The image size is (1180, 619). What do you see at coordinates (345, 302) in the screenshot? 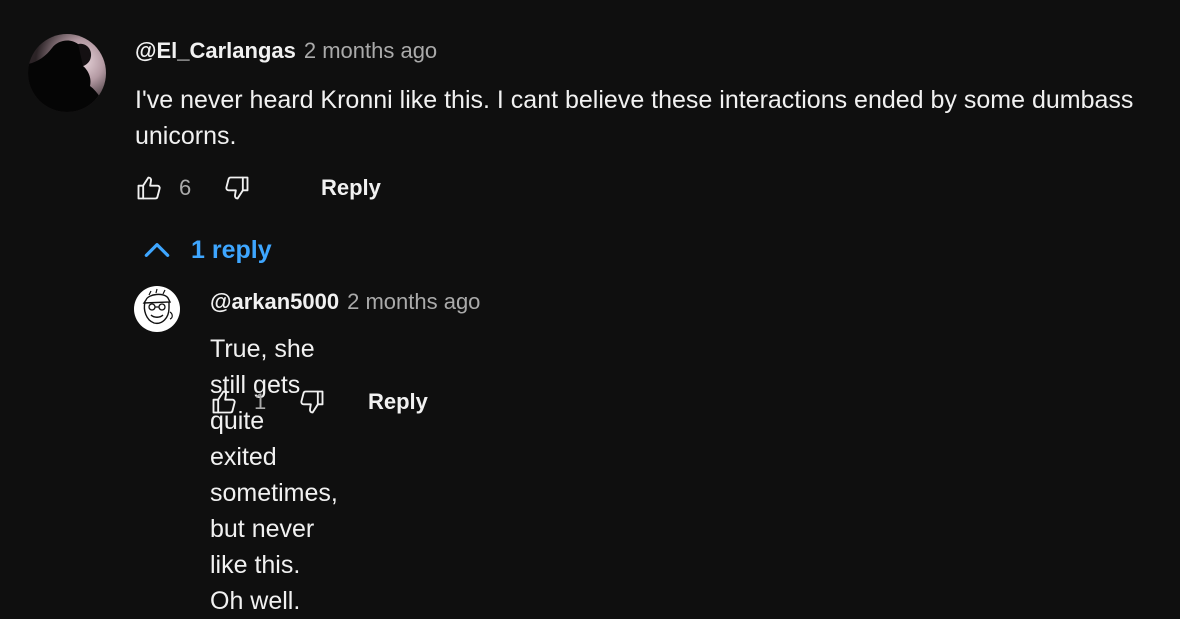
I see `reply-header: @arkan5000 2 months ago` at bounding box center [345, 302].